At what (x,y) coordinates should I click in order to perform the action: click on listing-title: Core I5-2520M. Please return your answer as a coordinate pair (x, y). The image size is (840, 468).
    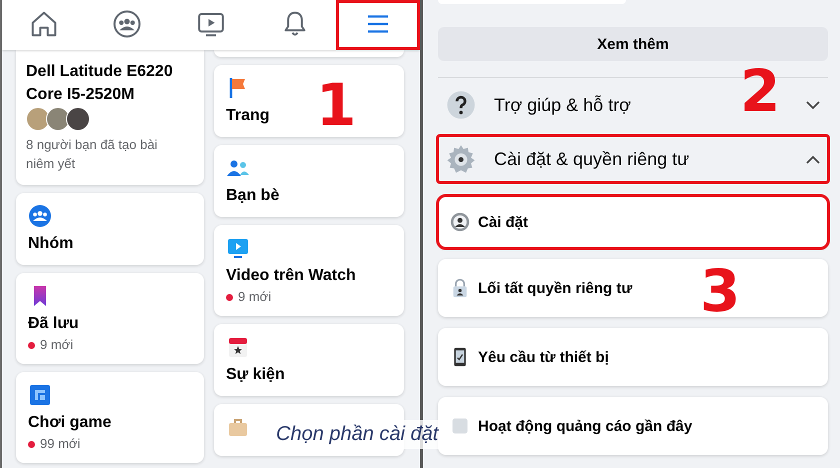
    Looking at the image, I should click on (81, 95).